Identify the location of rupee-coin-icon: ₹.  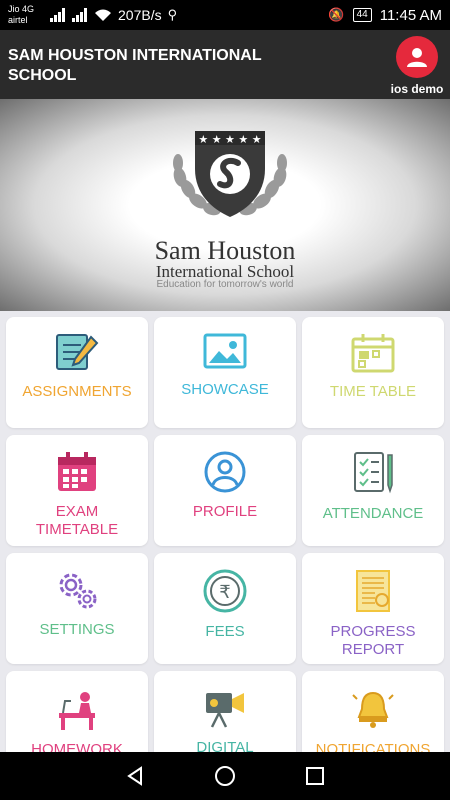
(225, 591).